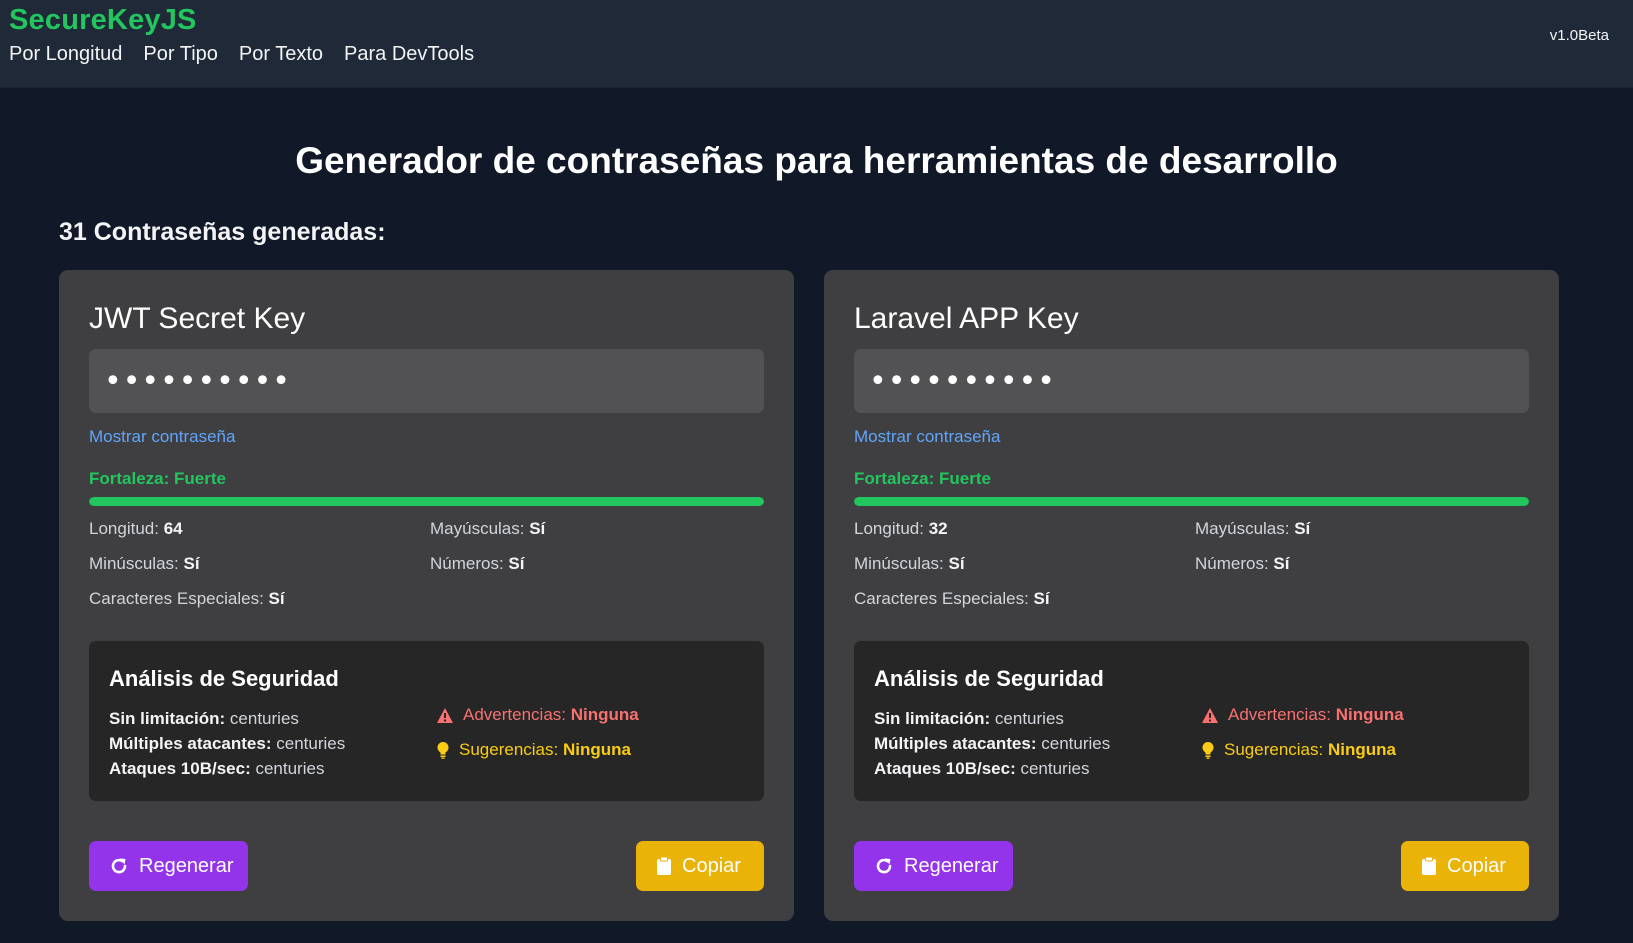 The image size is (1633, 943). What do you see at coordinates (409, 54) in the screenshot?
I see `nav-para-devtools: Para DevTools` at bounding box center [409, 54].